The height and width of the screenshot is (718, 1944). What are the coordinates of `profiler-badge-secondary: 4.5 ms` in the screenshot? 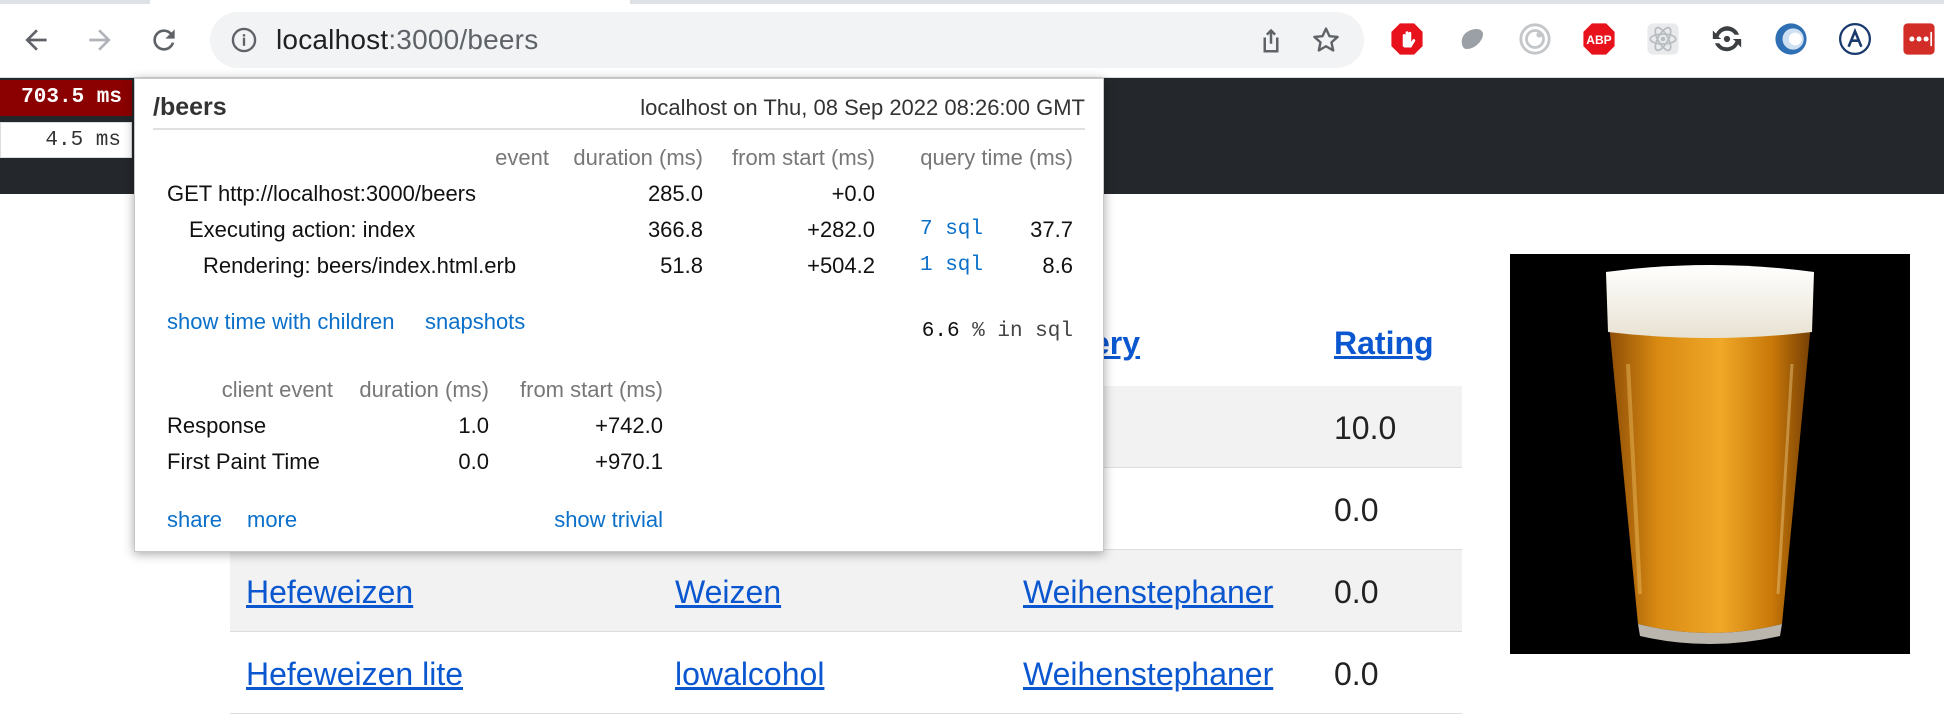 It's located at (66, 140).